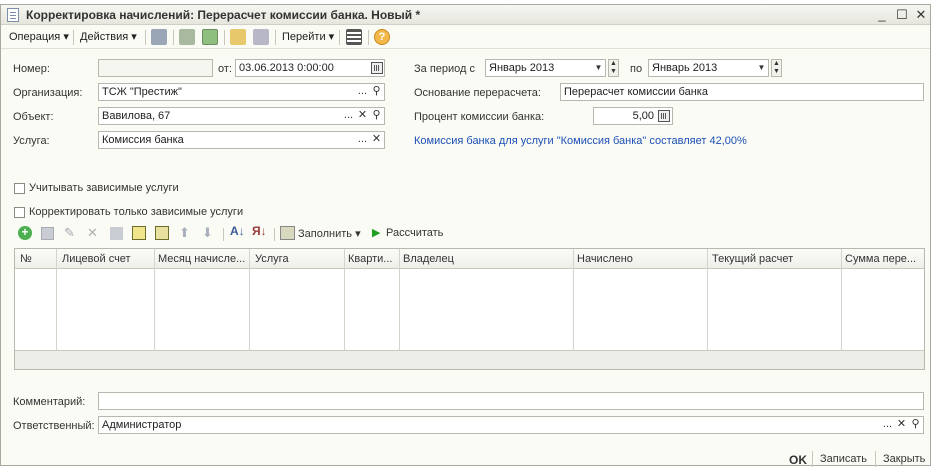  Describe the element at coordinates (19, 188) in the screenshot. I see `dependent-services-checkbox` at that location.